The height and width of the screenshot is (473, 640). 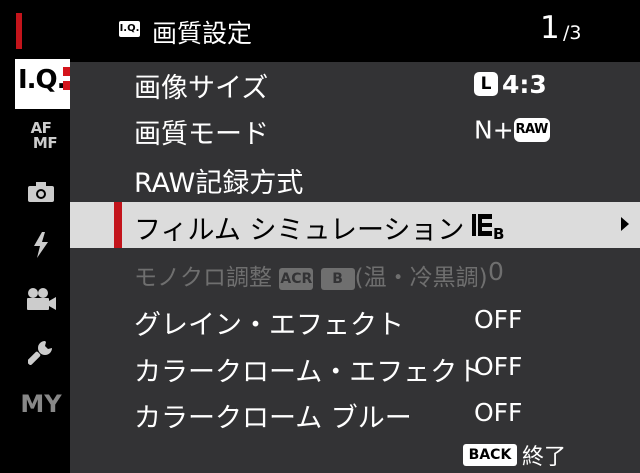 What do you see at coordinates (486, 84) in the screenshot?
I see `size-large-icon: L` at bounding box center [486, 84].